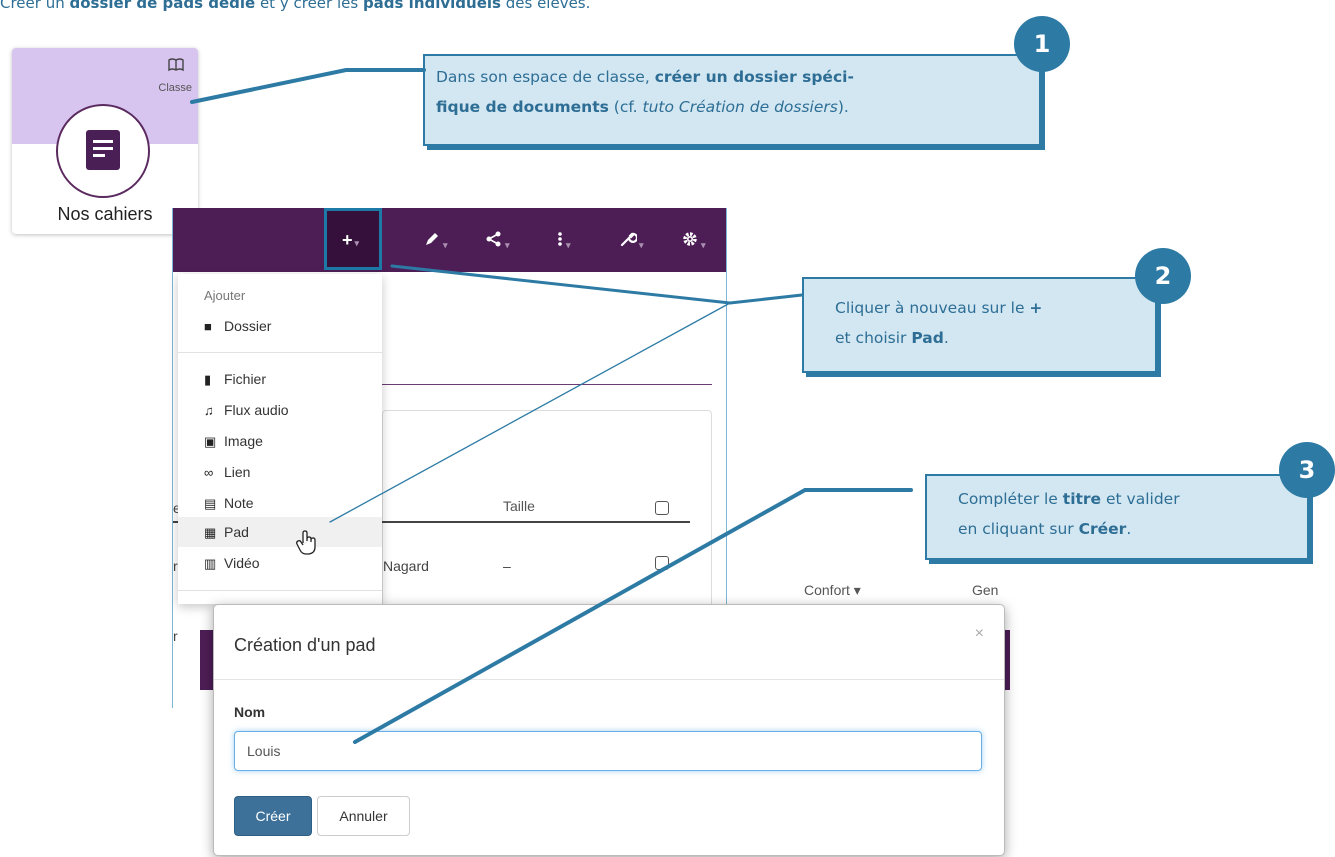  I want to click on connector-line-2-thin, so click(530, 412).